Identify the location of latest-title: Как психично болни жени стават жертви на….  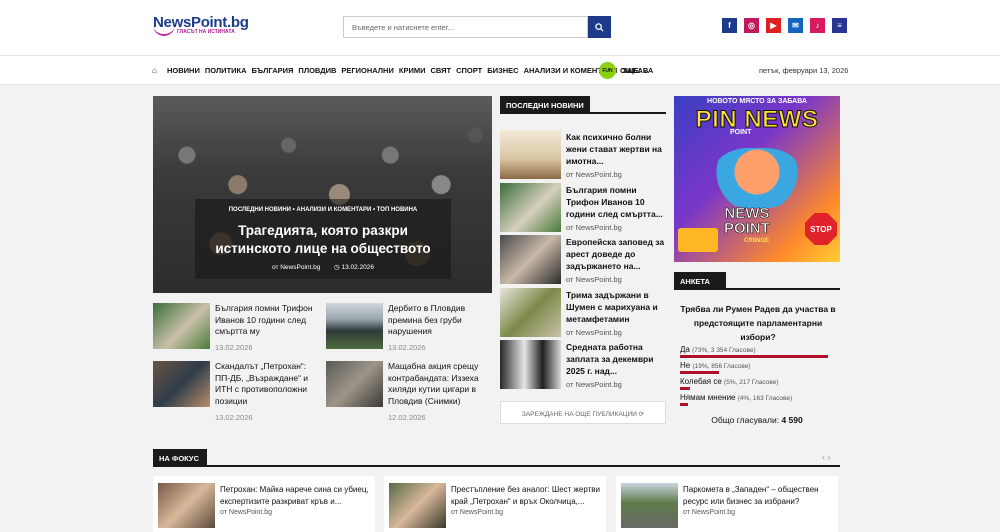
(616, 149).